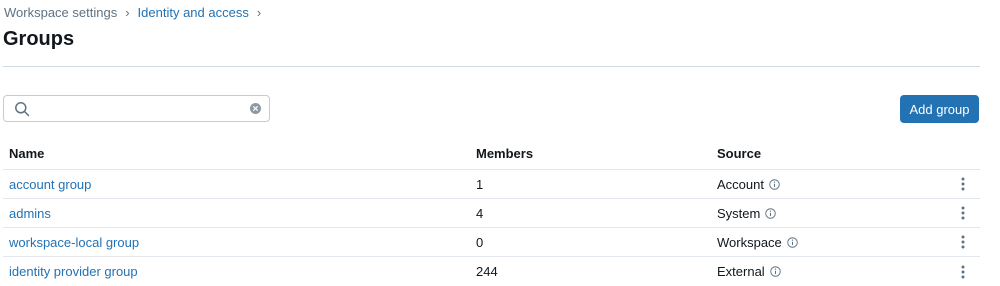 The image size is (1000, 286). Describe the element at coordinates (505, 153) in the screenshot. I see `column-header-members: Members` at that location.